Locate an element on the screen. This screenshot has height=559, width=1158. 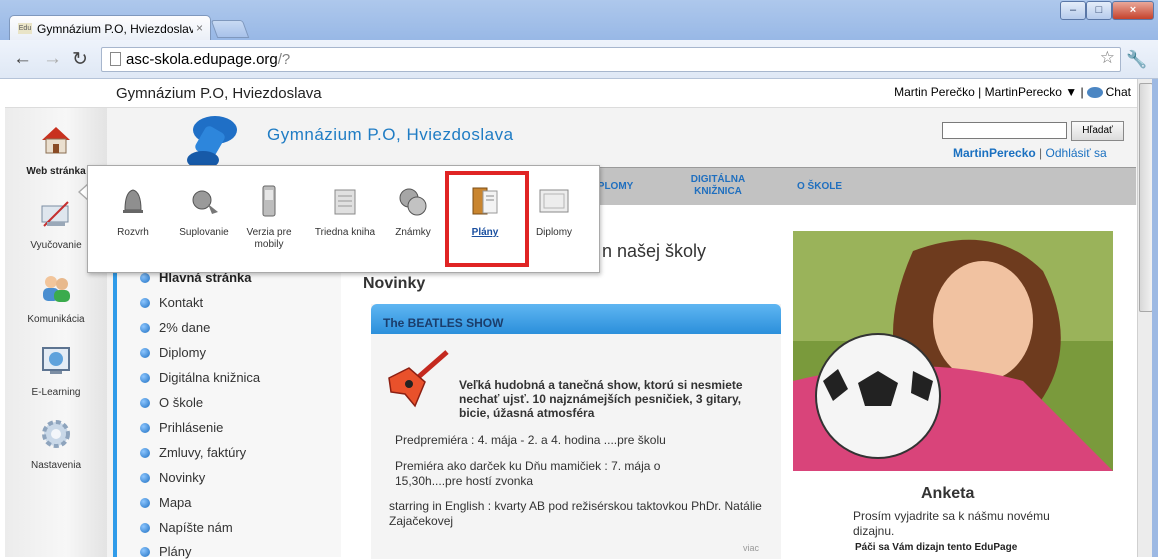
house-icon is located at coordinates (56, 140).